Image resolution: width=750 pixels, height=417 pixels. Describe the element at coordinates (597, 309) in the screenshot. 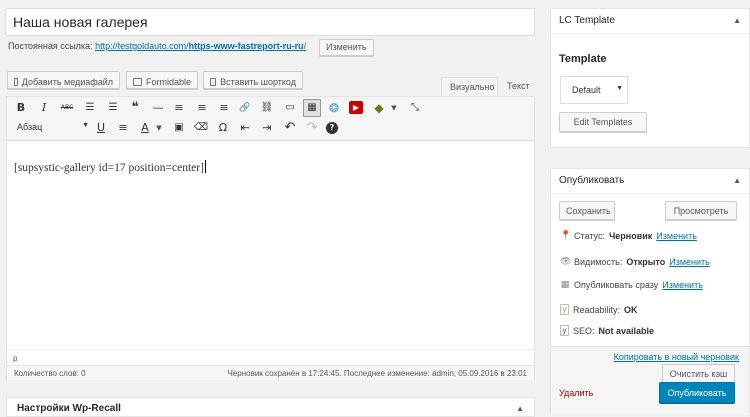

I see `readability-label: Readability:` at that location.